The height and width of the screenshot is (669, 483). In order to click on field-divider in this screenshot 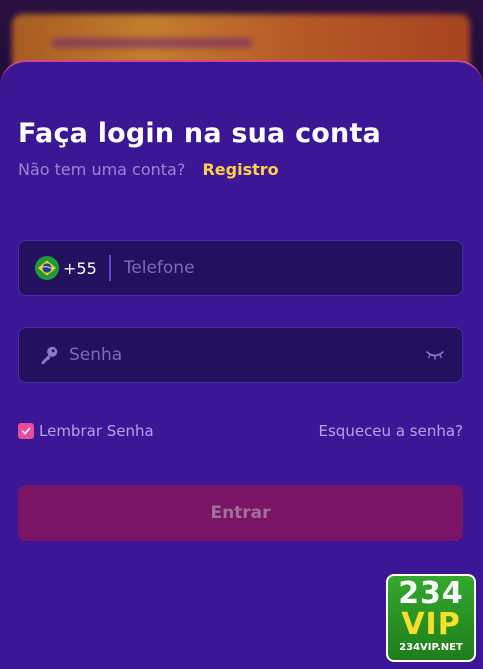, I will do `click(109, 268)`.